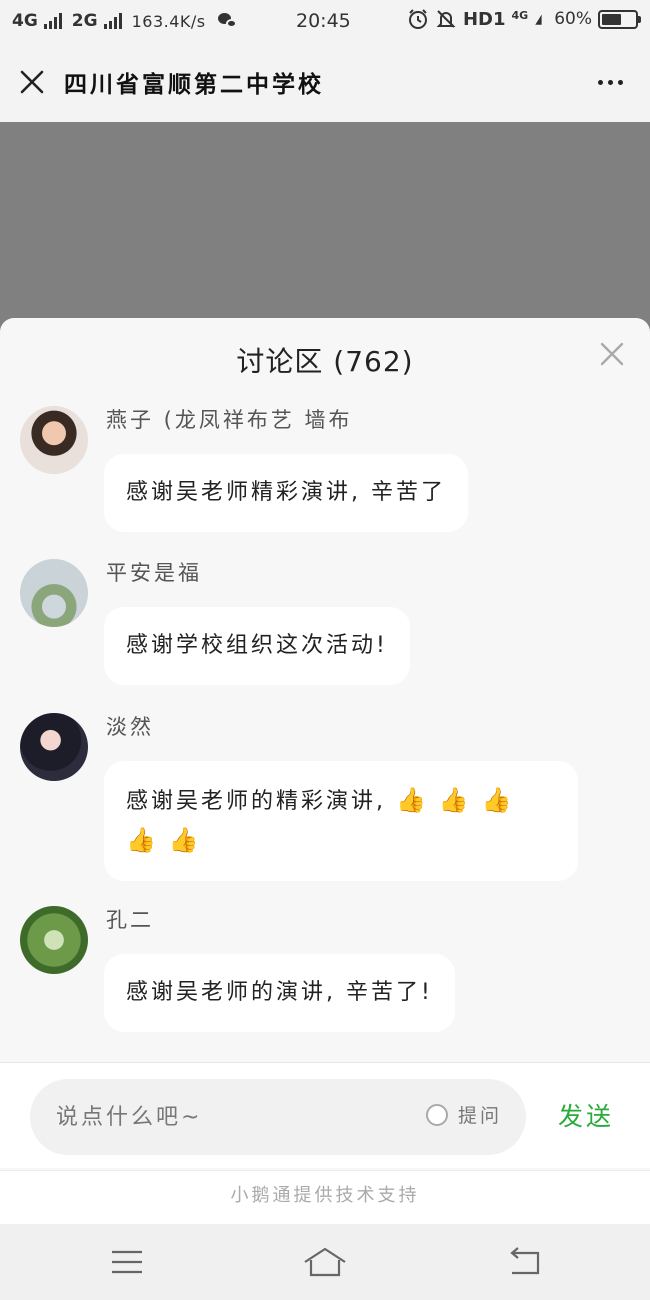 This screenshot has width=650, height=1300. What do you see at coordinates (586, 1115) in the screenshot?
I see `send-button: 发送` at bounding box center [586, 1115].